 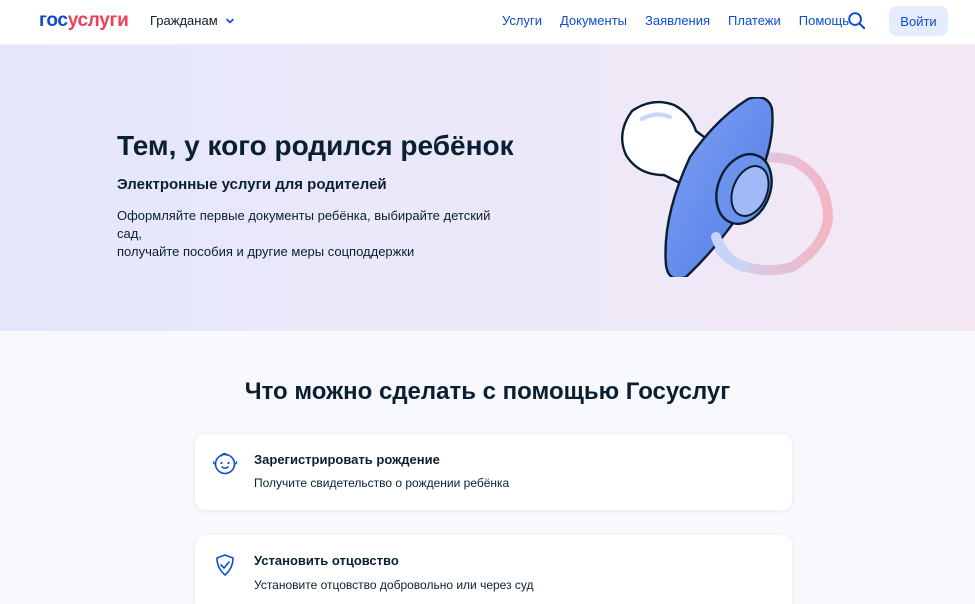 I want to click on nav-documents: Документы, so click(x=593, y=20).